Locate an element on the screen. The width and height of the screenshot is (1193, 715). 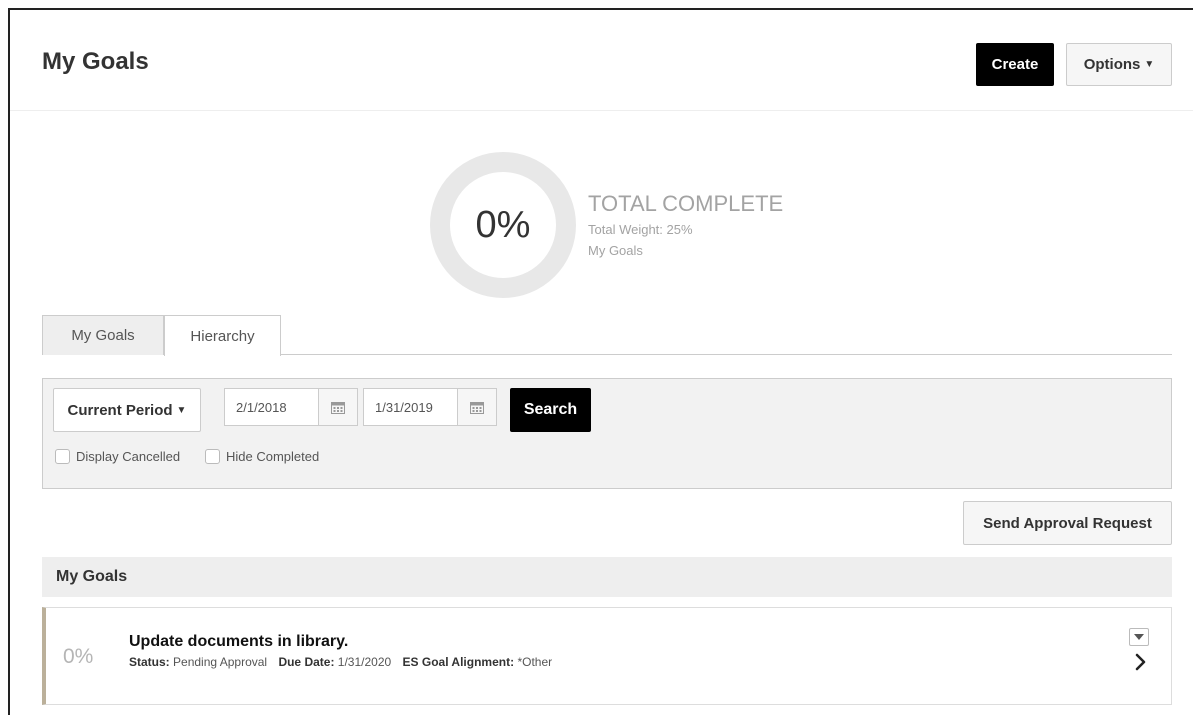
caret-down-icon is located at coordinates (1139, 637).